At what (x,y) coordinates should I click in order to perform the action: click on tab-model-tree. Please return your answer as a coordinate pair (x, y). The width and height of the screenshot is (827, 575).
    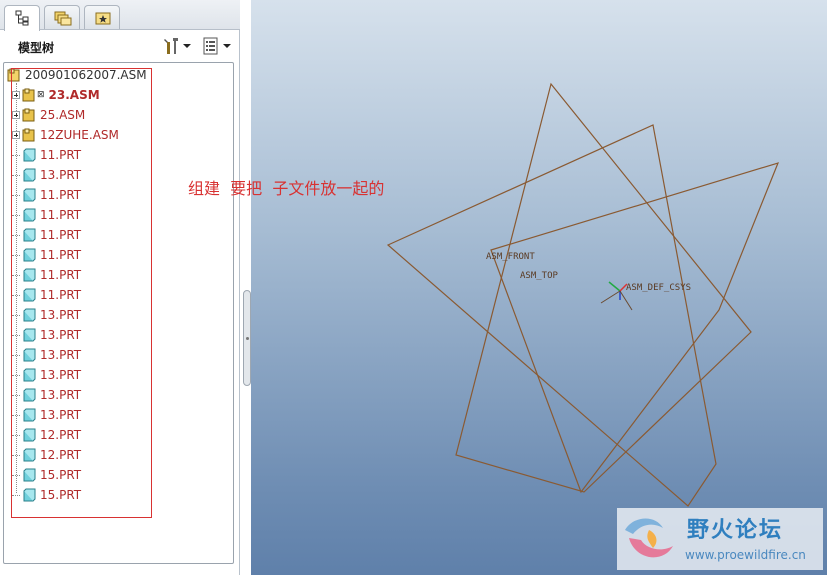
    Looking at the image, I should click on (22, 18).